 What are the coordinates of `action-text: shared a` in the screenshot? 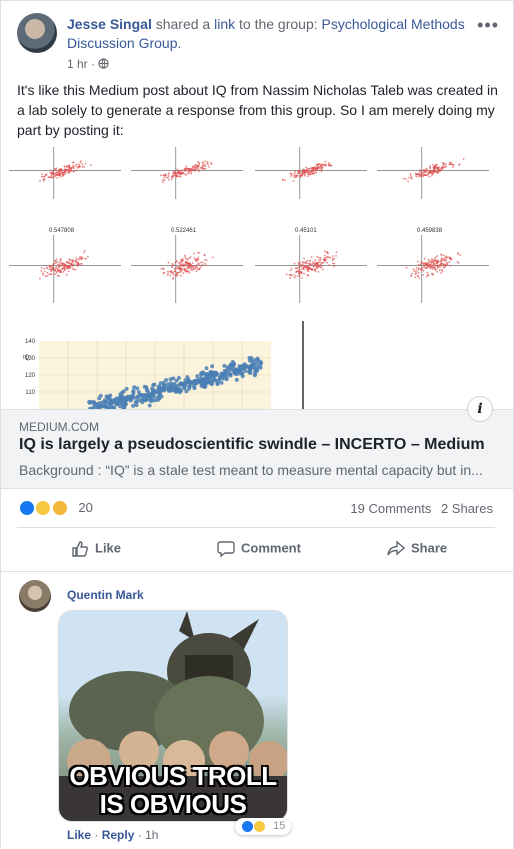 It's located at (183, 24).